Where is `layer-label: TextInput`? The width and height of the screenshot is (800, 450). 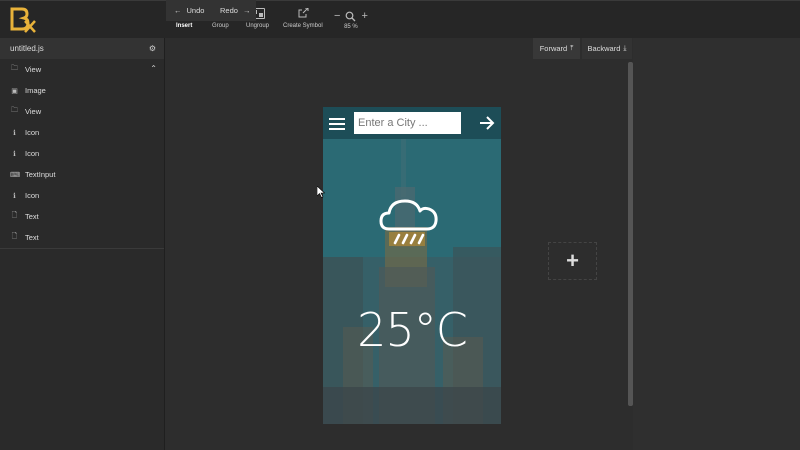 layer-label: TextInput is located at coordinates (40, 174).